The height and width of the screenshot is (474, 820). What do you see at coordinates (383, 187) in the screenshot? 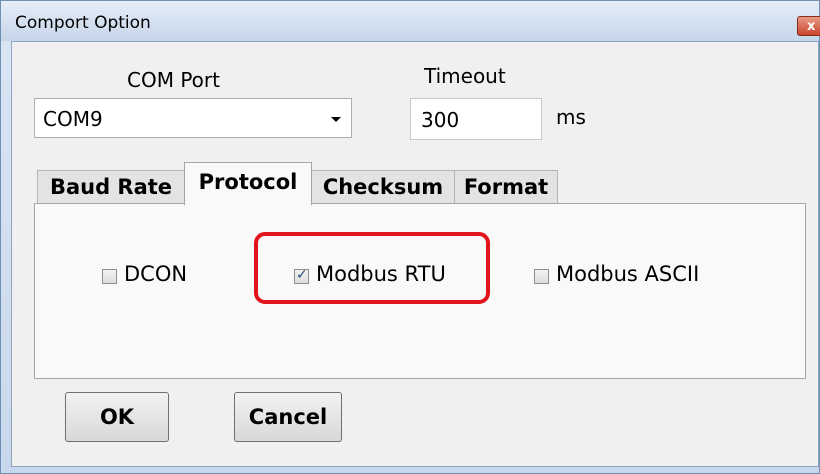
I see `tab-checksum: Checksum` at bounding box center [383, 187].